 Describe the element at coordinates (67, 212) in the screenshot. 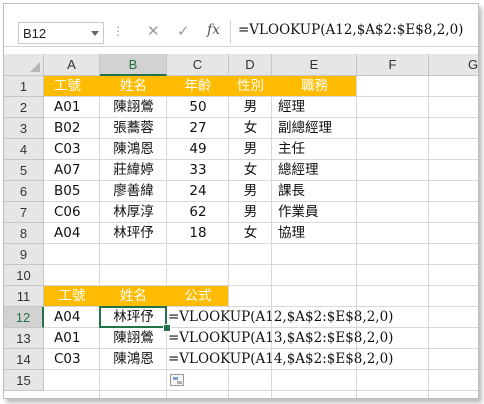

I see `table1-cell: C06` at that location.